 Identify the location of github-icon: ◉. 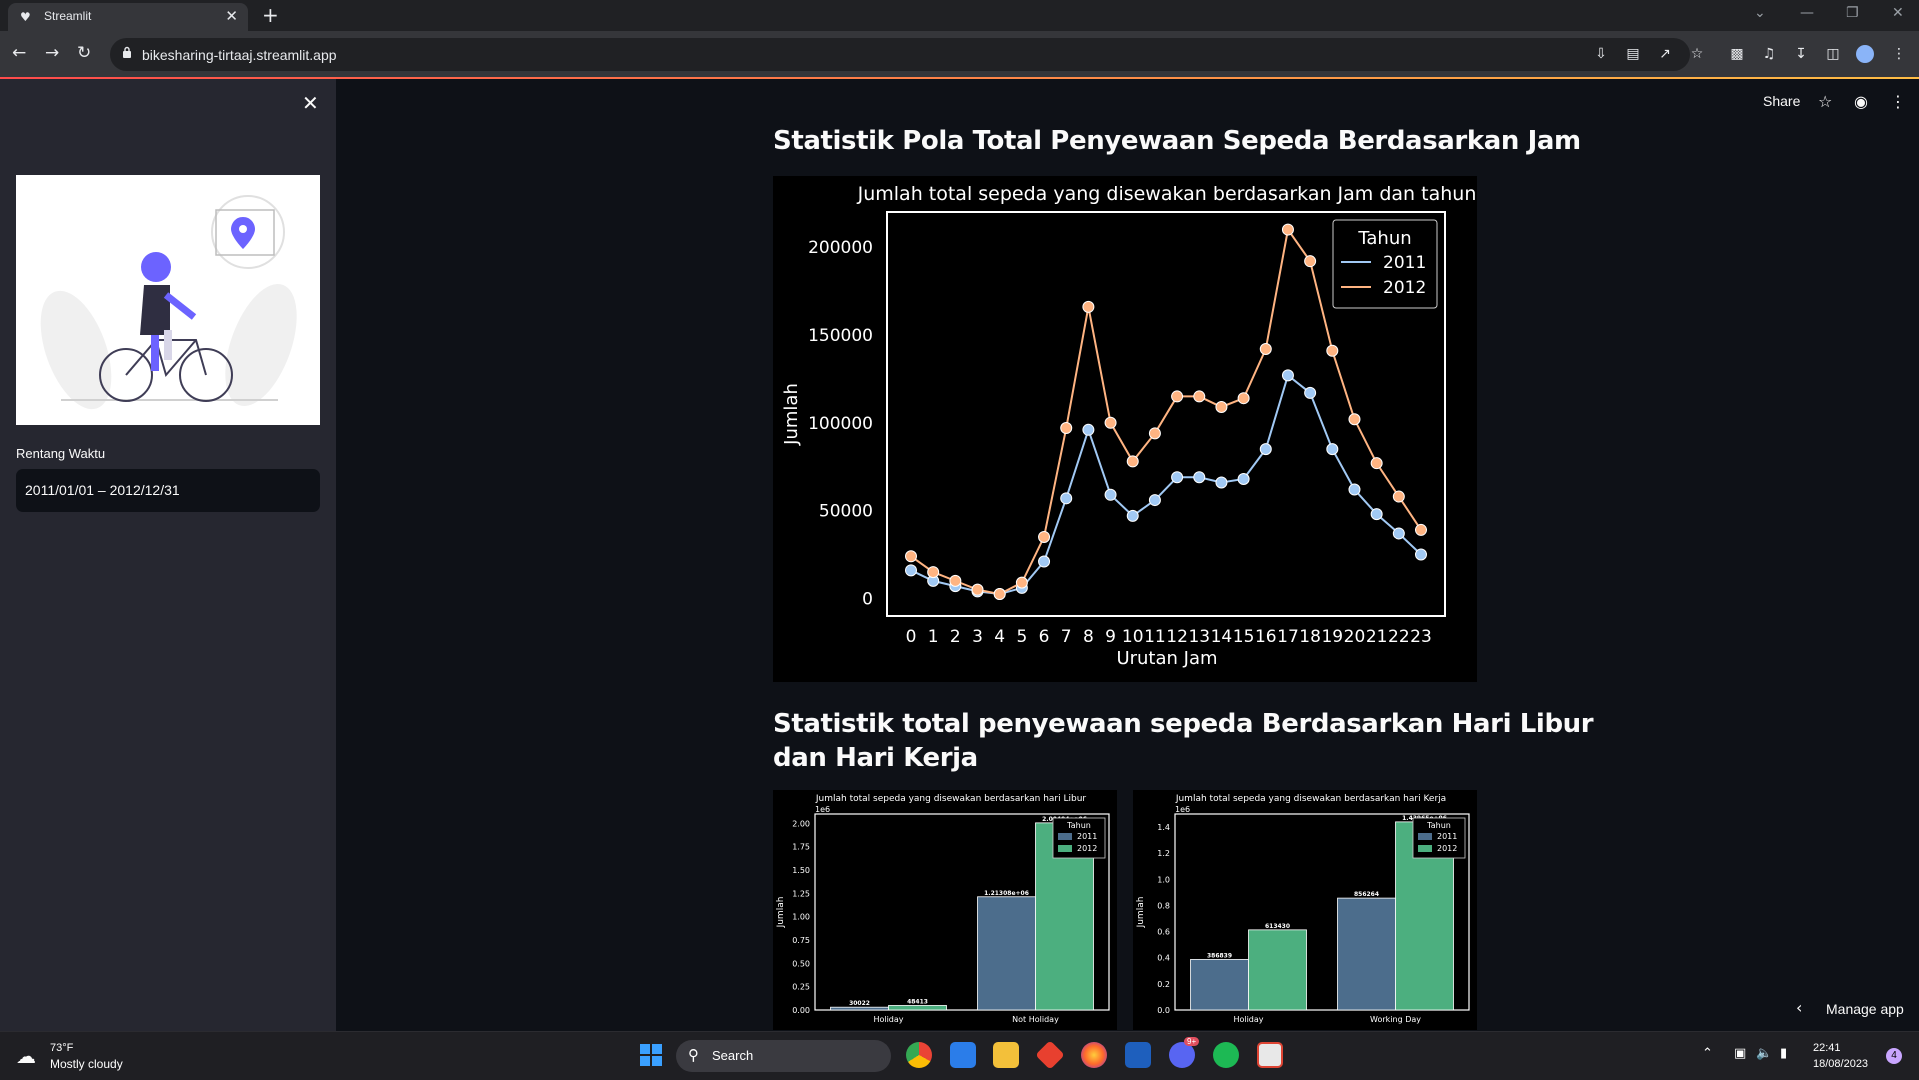
(1861, 101).